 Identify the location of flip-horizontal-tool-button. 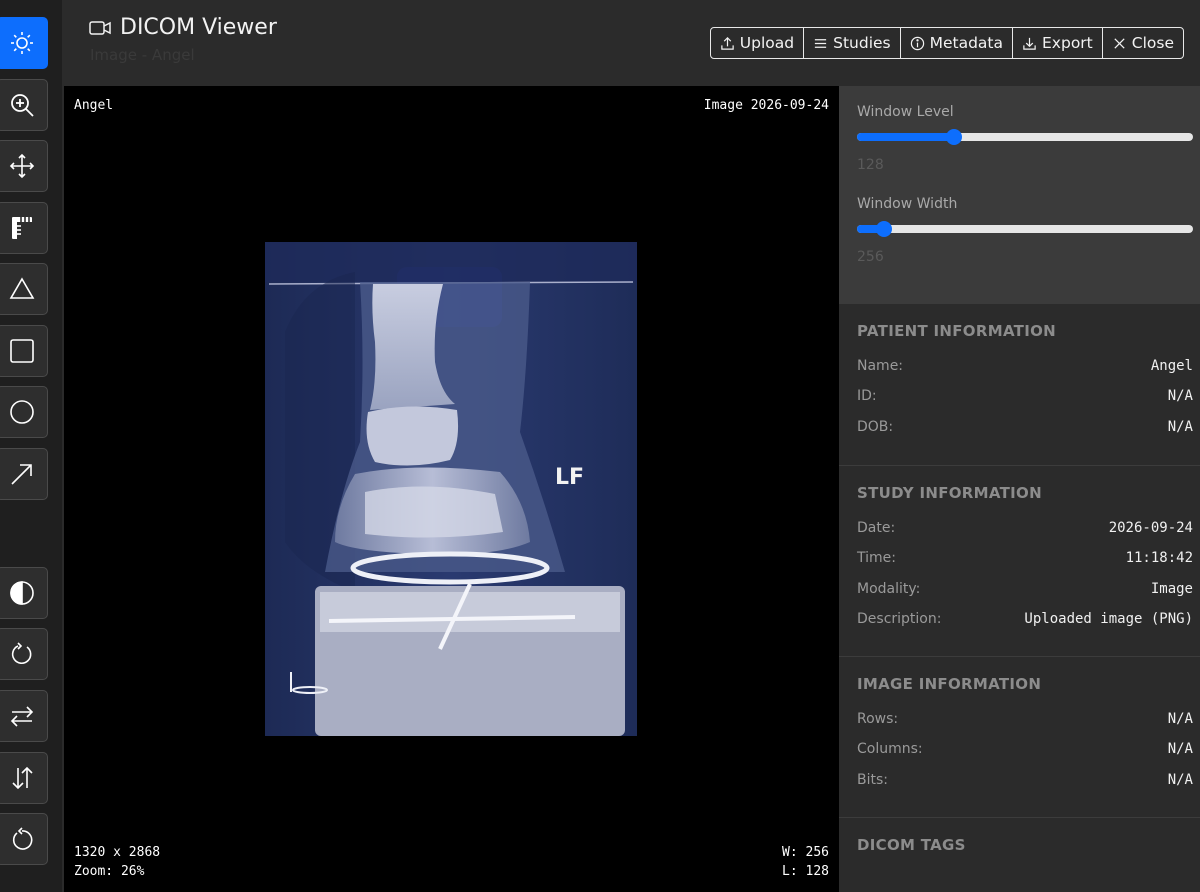
(24, 716).